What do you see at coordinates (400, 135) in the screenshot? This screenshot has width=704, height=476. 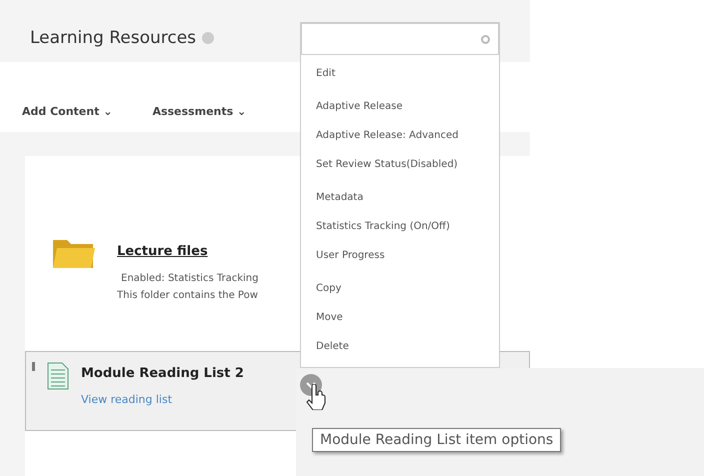 I see `menu-item: Adaptive Release: Advanced` at bounding box center [400, 135].